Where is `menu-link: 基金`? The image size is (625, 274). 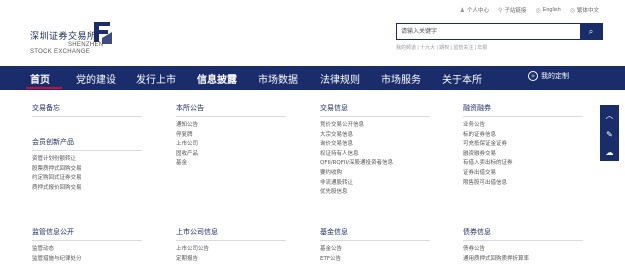
menu-link: 基金 is located at coordinates (231, 164).